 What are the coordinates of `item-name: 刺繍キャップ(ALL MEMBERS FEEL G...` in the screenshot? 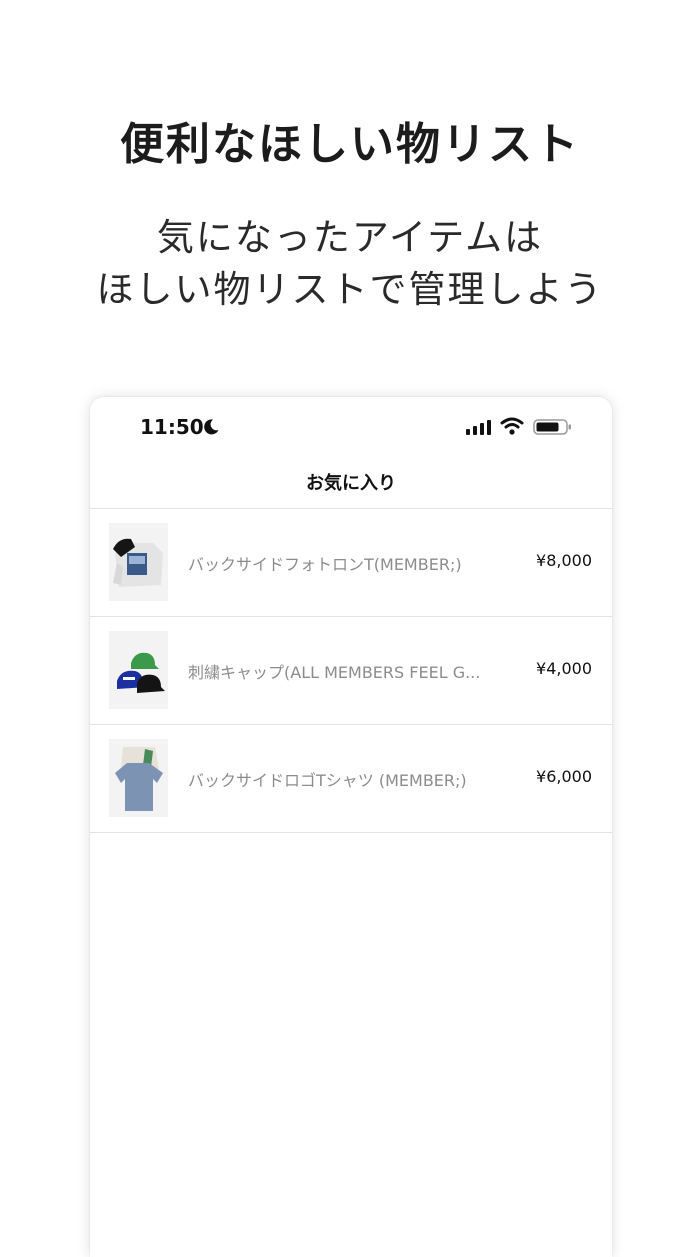 It's located at (334, 672).